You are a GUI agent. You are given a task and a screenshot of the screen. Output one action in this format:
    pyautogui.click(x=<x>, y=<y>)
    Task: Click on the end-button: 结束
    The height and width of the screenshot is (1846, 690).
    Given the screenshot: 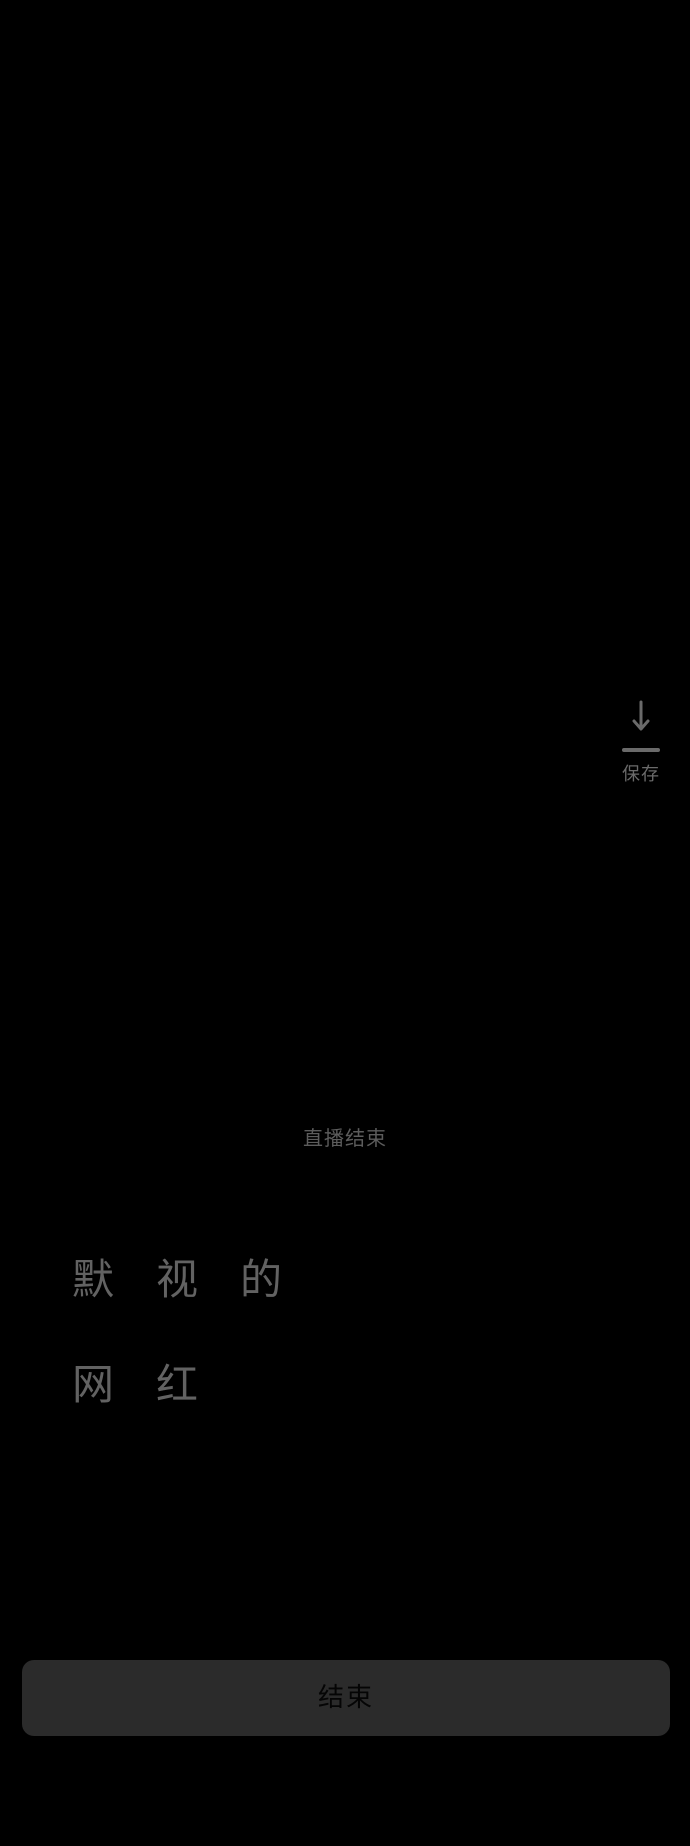 What is the action you would take?
    pyautogui.click(x=346, y=1698)
    